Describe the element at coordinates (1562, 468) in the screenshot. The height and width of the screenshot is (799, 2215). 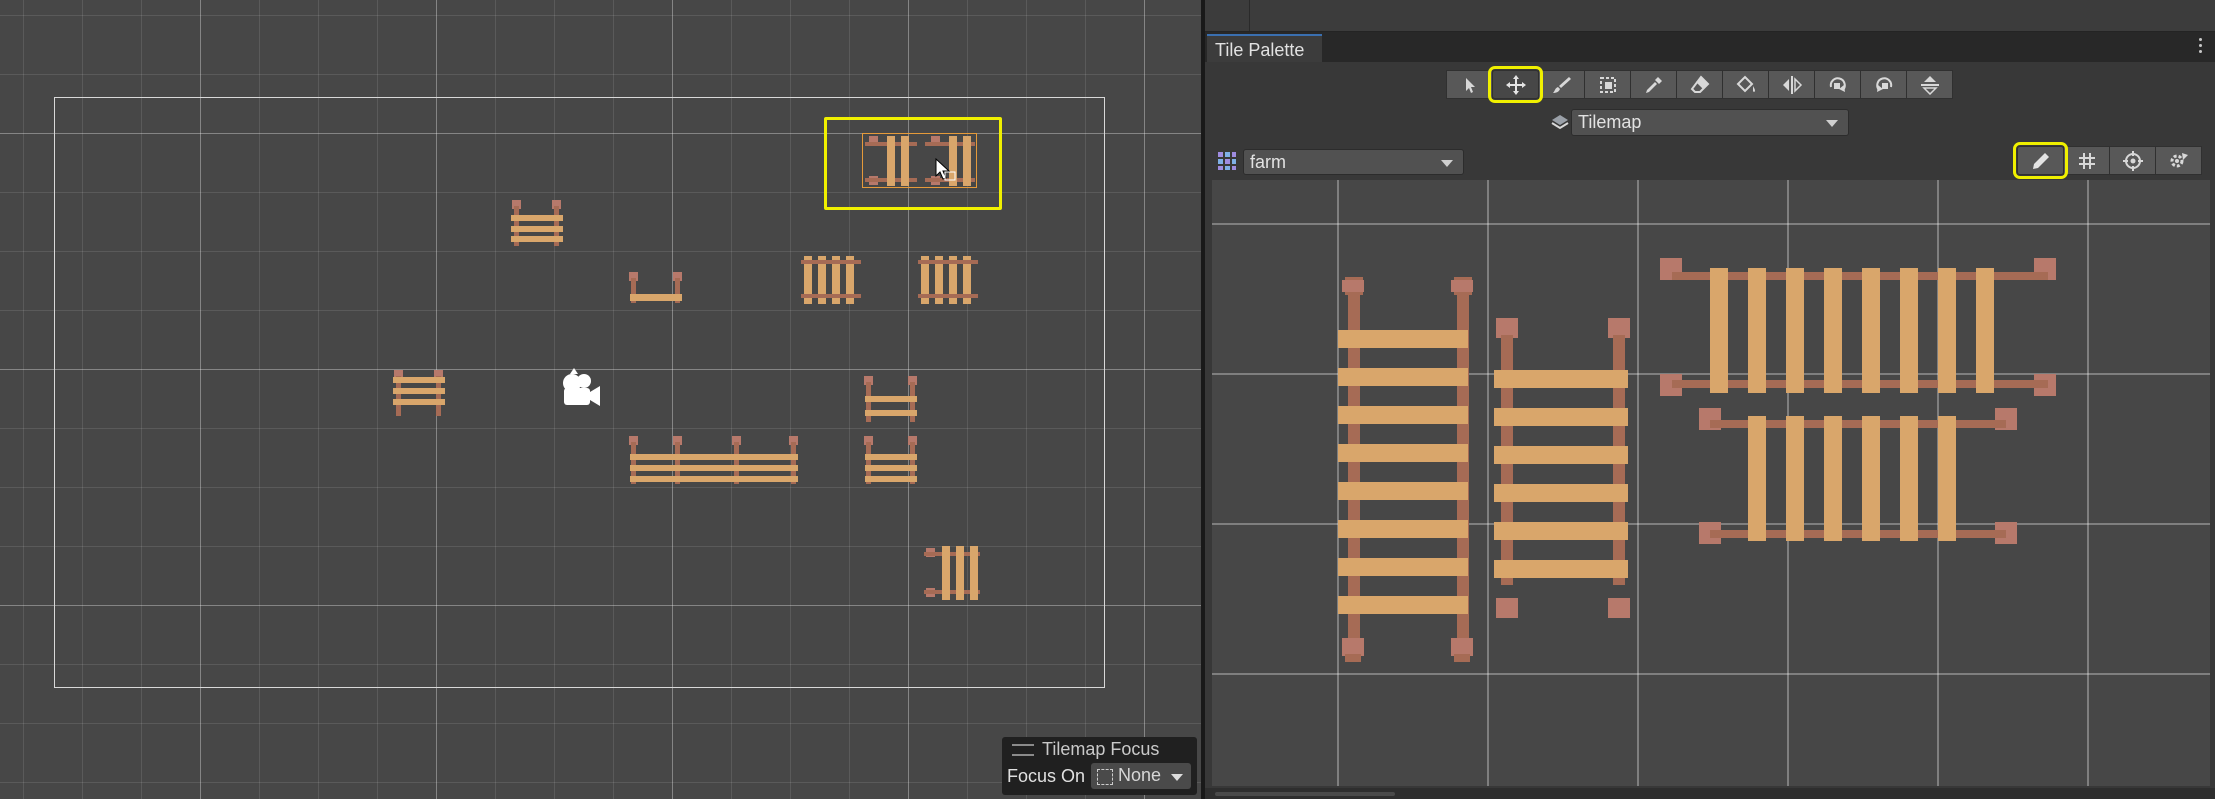
I see `fence-tile-vertical-b` at that location.